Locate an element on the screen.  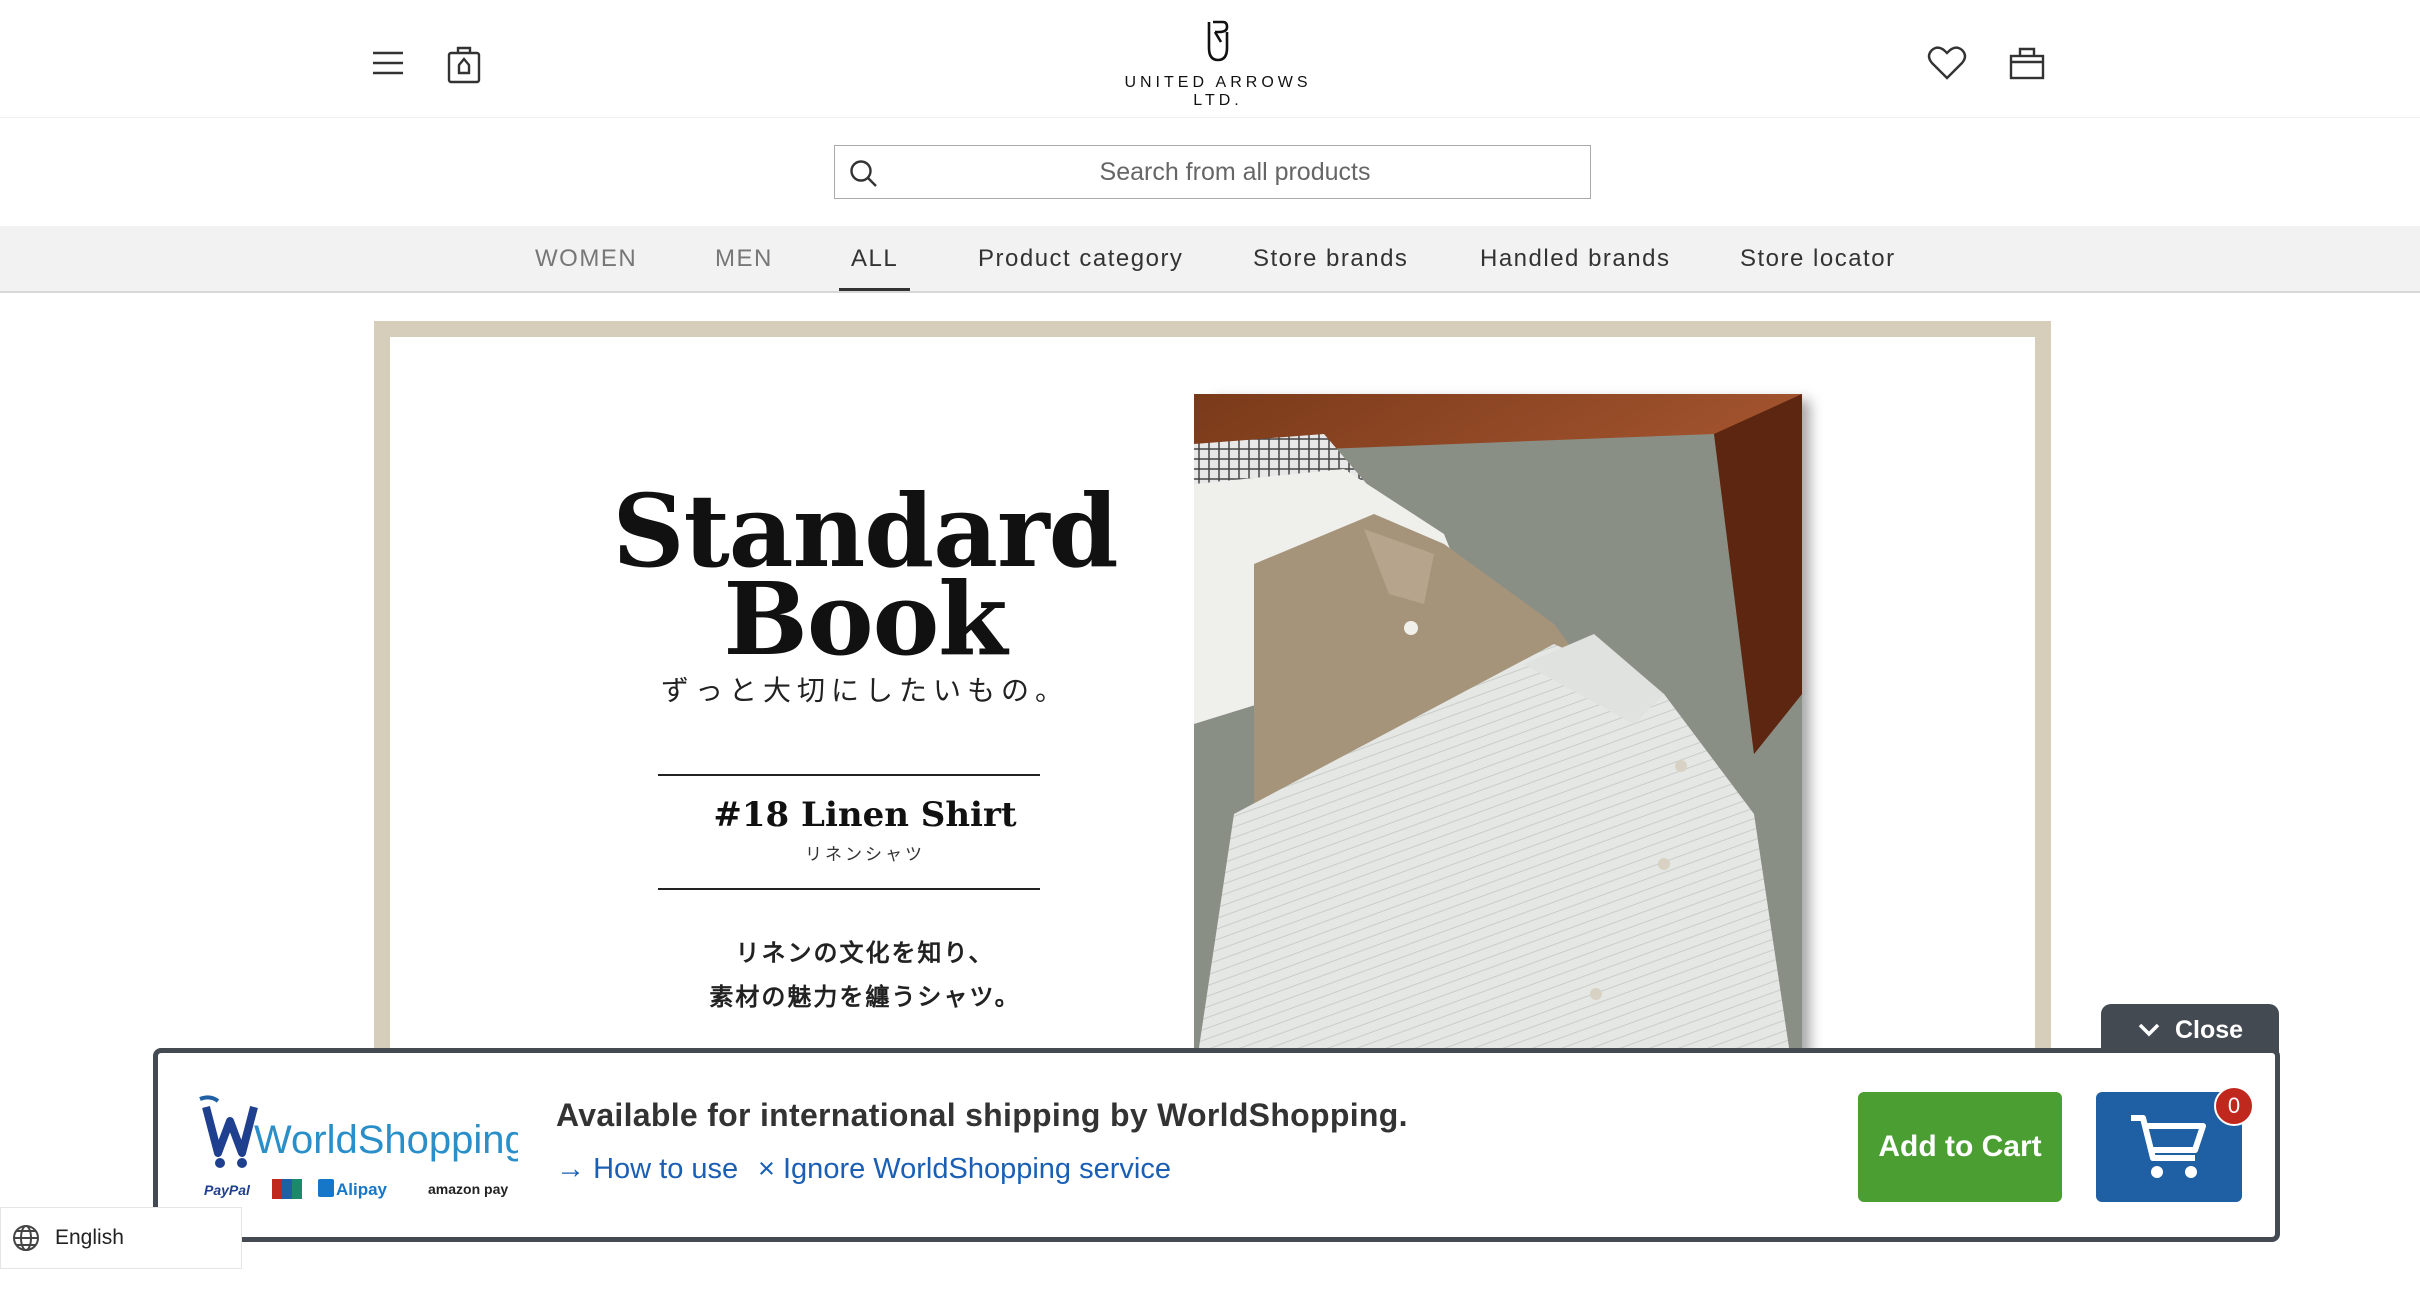
banner-title: Standard Book is located at coordinates (865, 575).